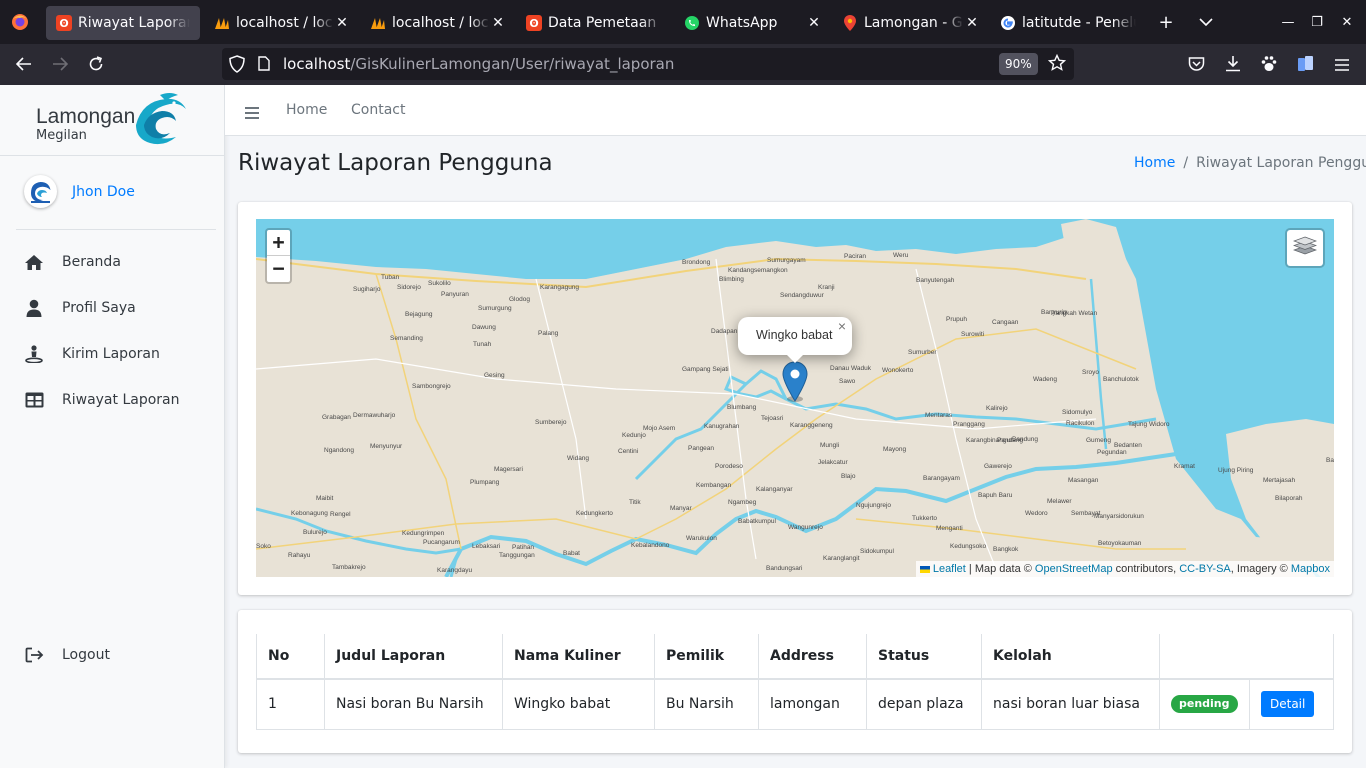  I want to click on sidebar-item-beranda: Beranda, so click(113, 262).